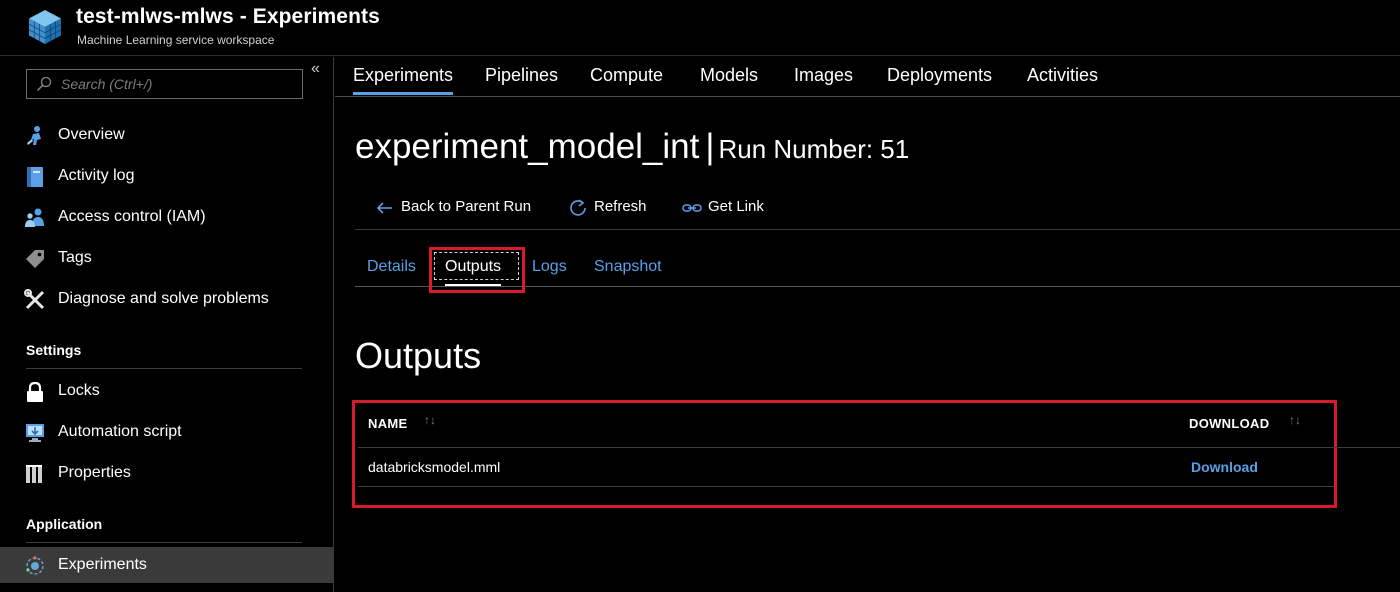 The image size is (1400, 592). Describe the element at coordinates (228, 16) in the screenshot. I see `page-title: test-mlws-mlws - Experiments` at that location.